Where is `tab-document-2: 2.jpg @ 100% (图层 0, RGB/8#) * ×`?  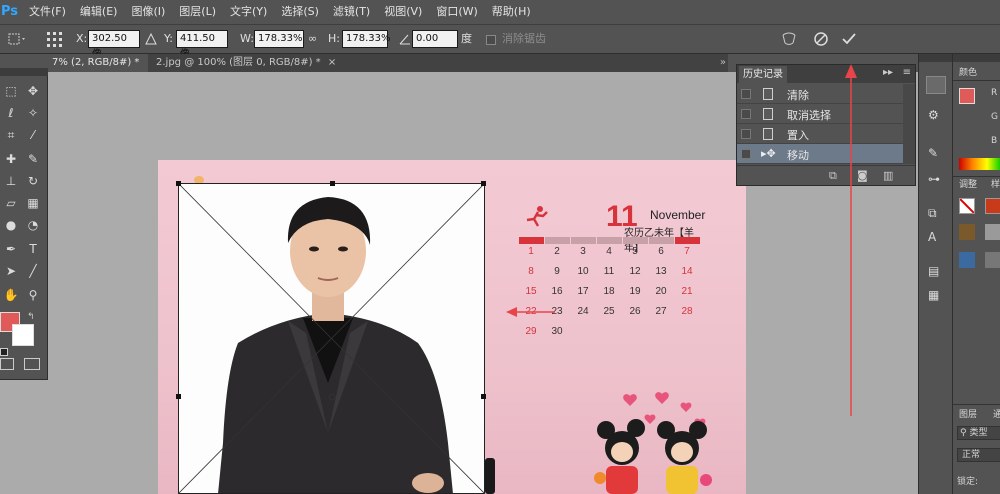
tab-document-2: 2.jpg @ 100% (图层 0, RGB/8#) * × is located at coordinates (257, 63).